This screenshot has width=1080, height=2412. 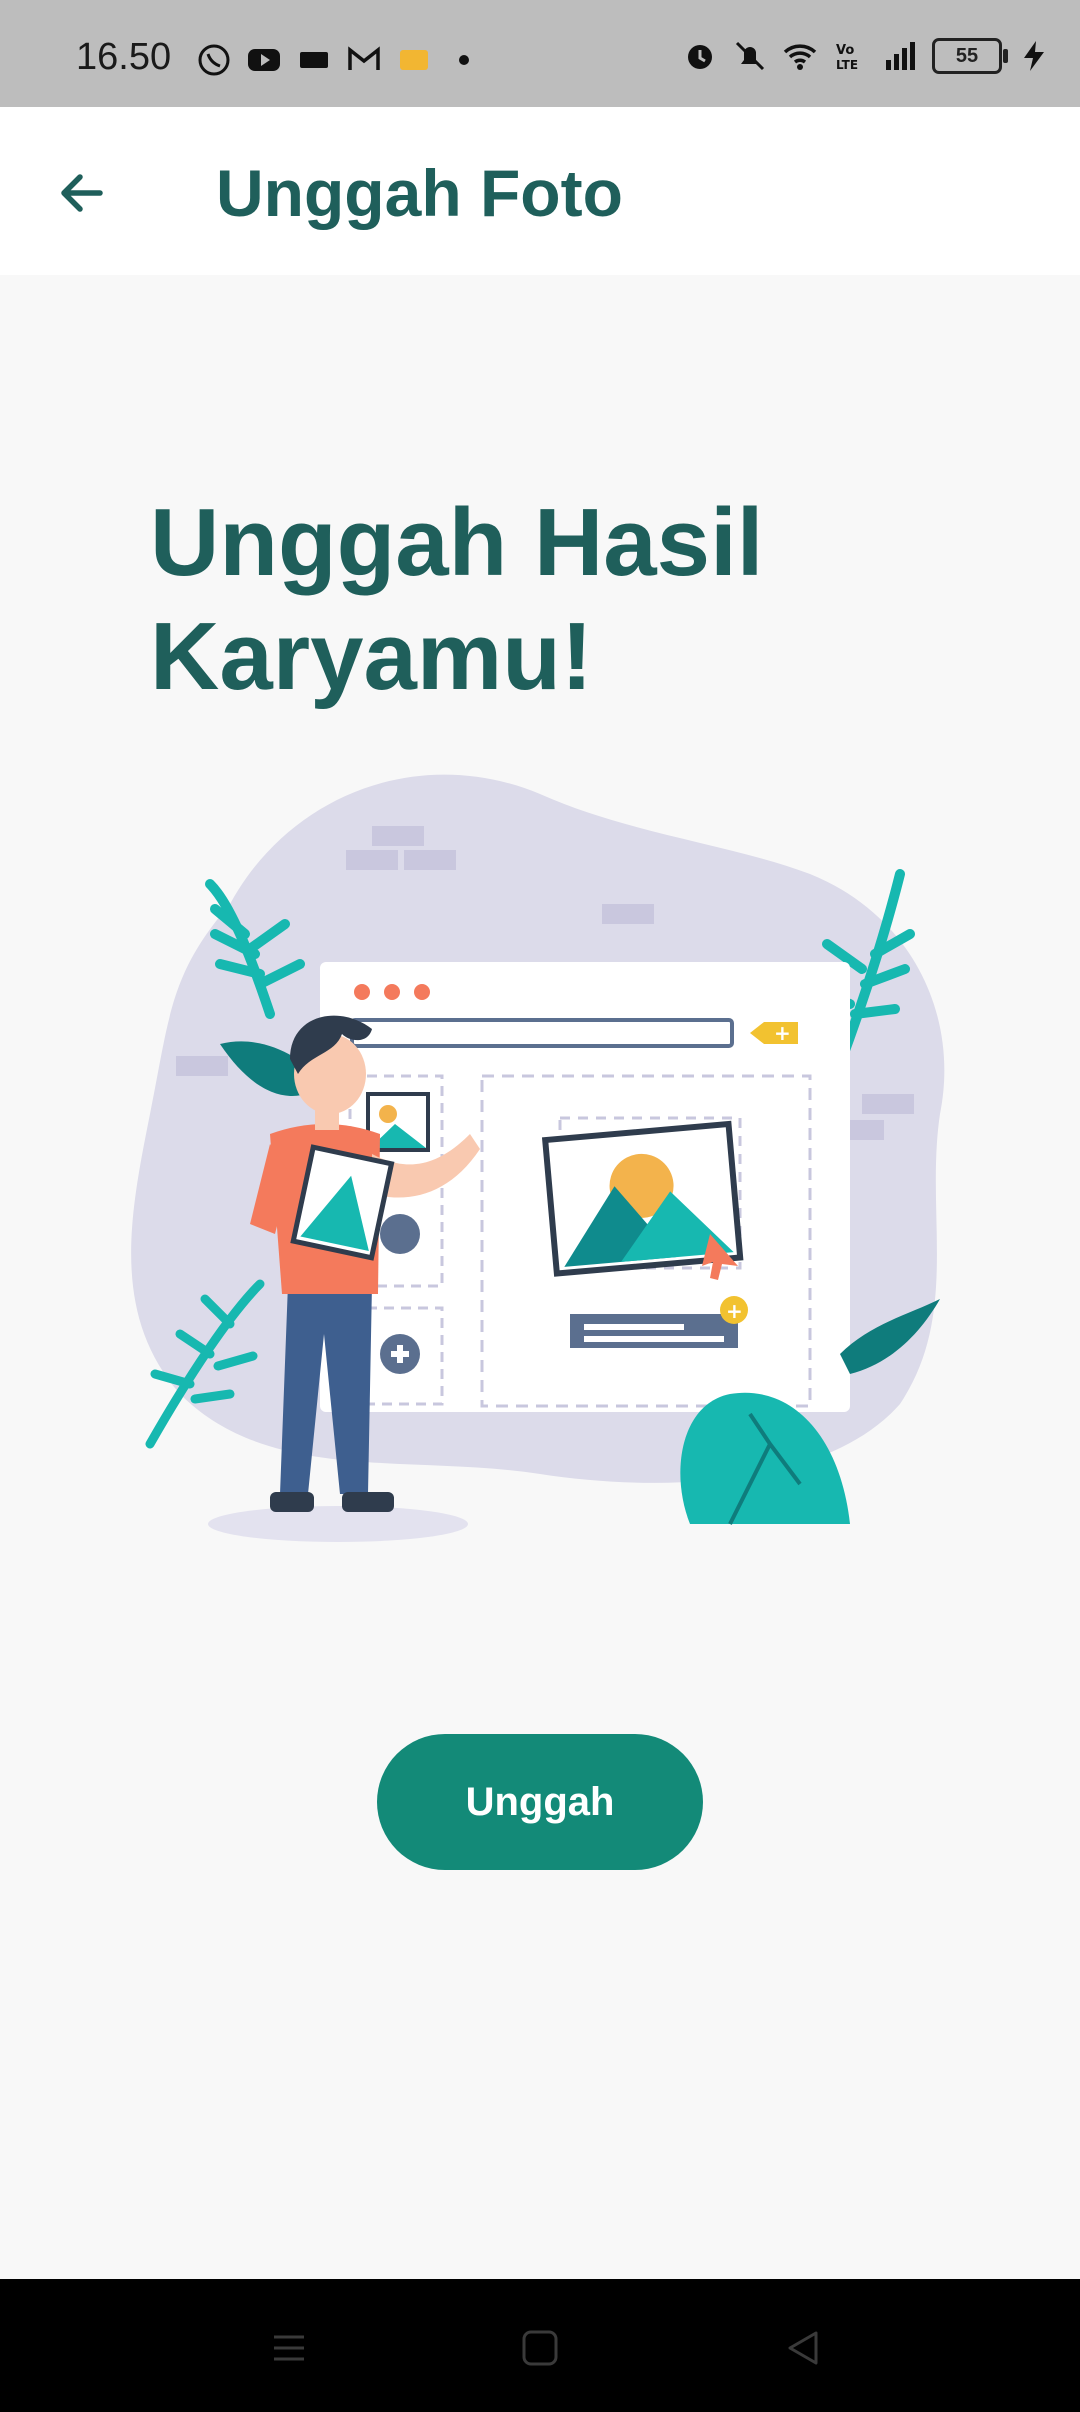 I want to click on headline-line-1: Unggah Hasil, so click(x=457, y=542).